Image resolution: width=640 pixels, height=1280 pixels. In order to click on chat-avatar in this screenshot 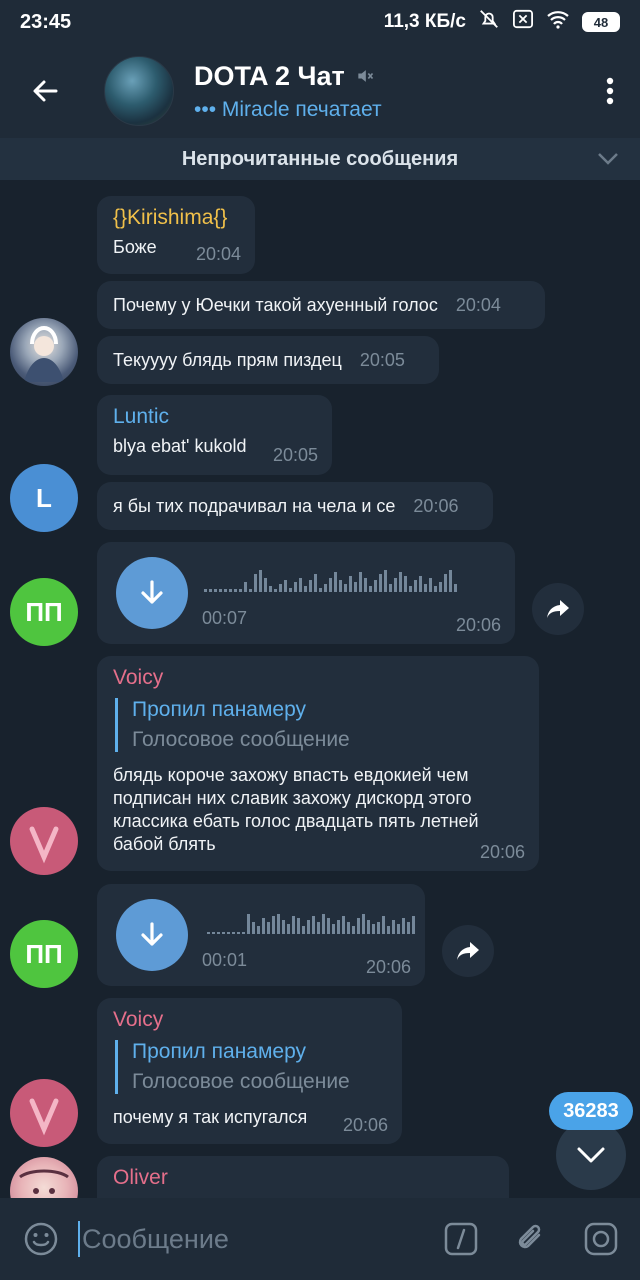, I will do `click(139, 91)`.